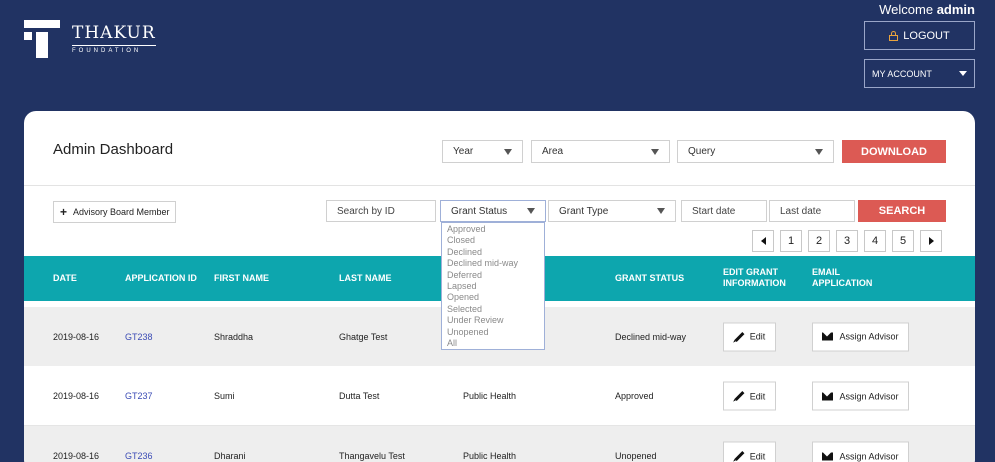 The image size is (995, 462). Describe the element at coordinates (842, 283) in the screenshot. I see `col-email-line2: APPLICATION` at that location.